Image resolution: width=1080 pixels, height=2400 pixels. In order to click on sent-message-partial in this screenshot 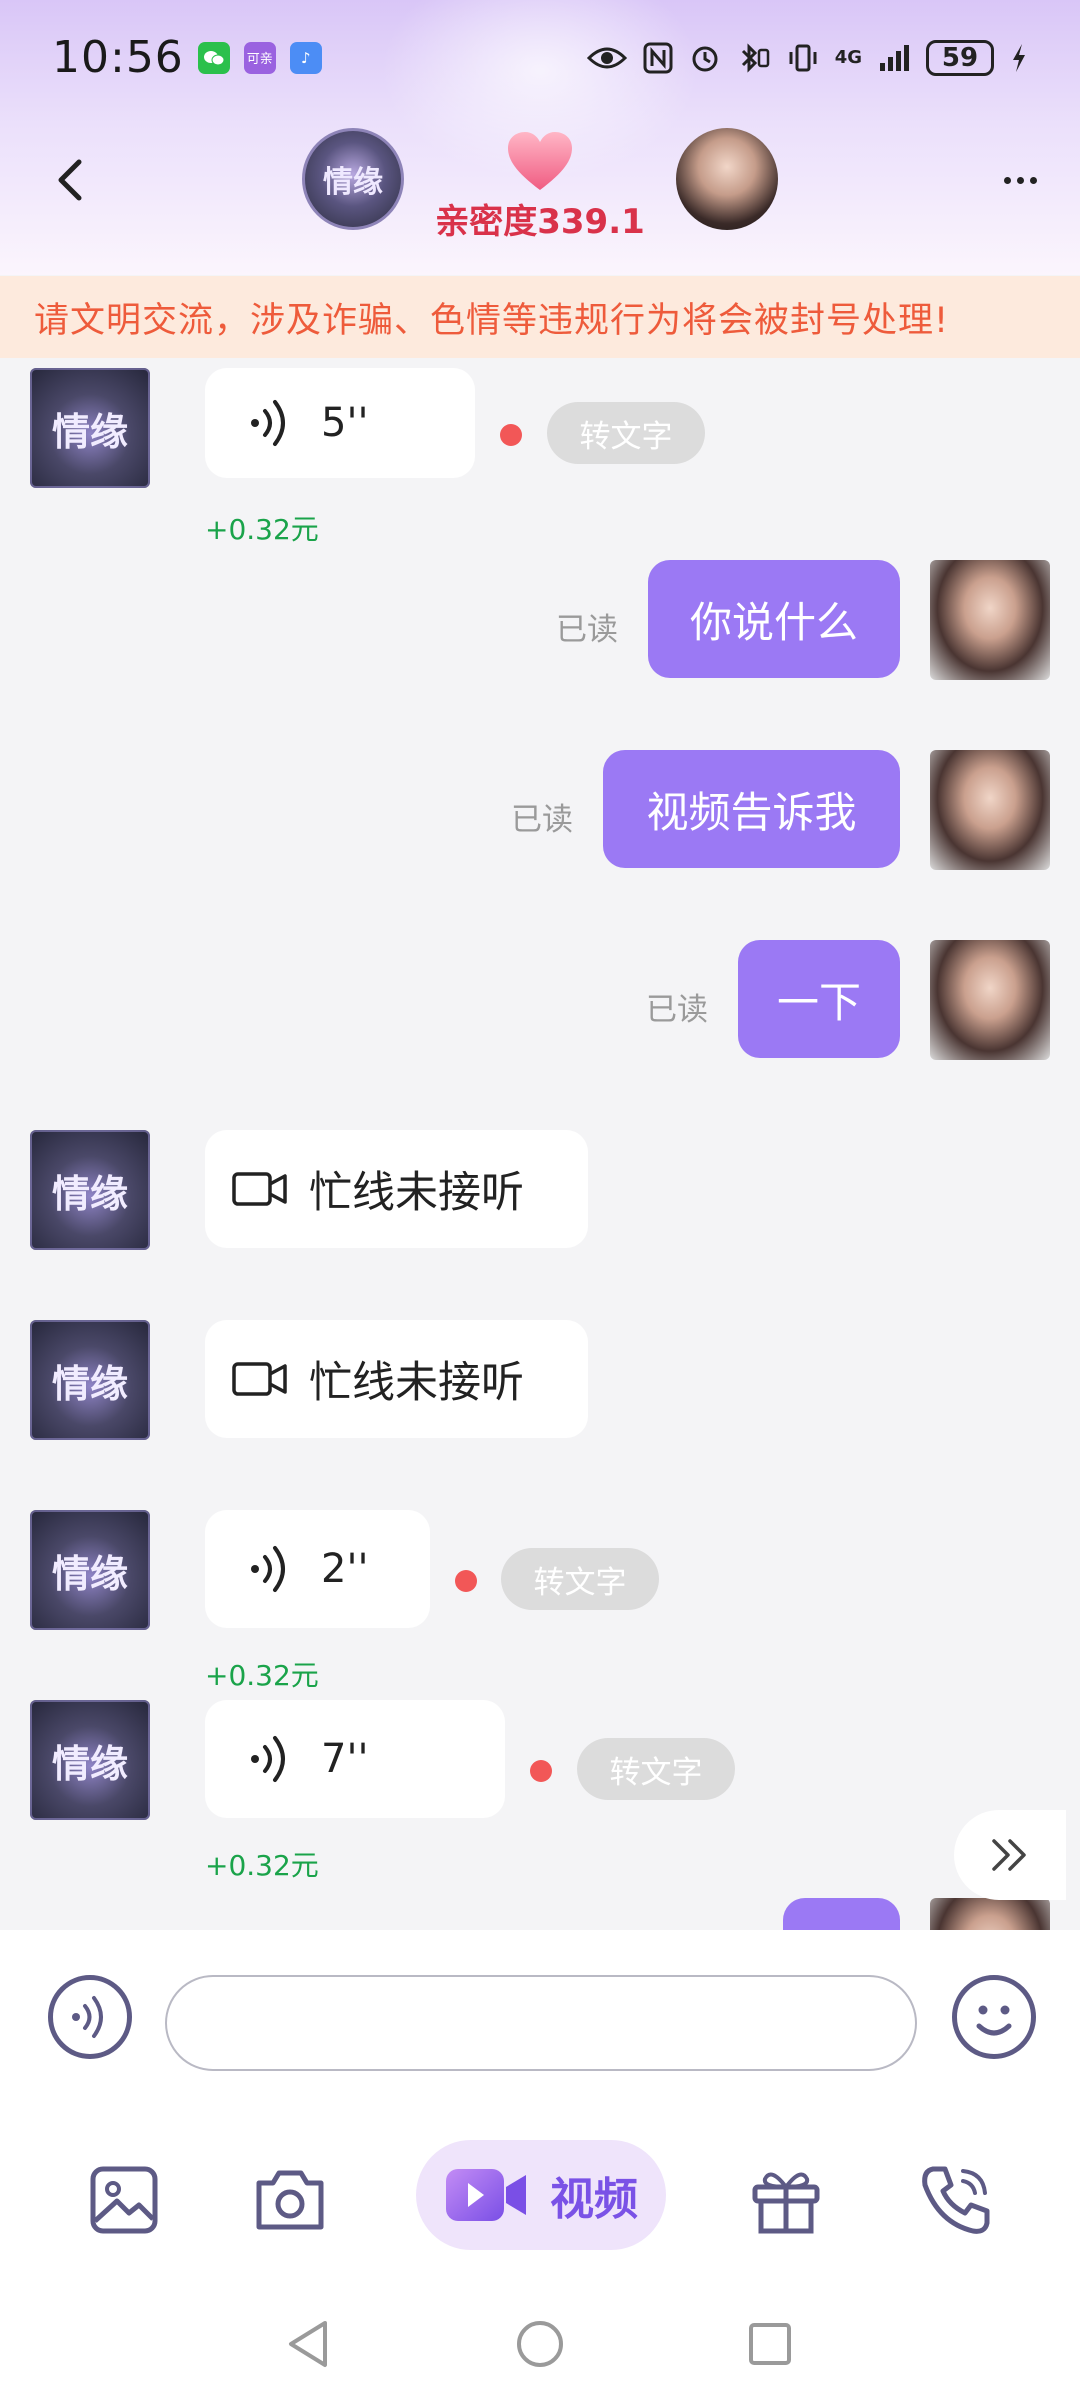, I will do `click(841, 1914)`.